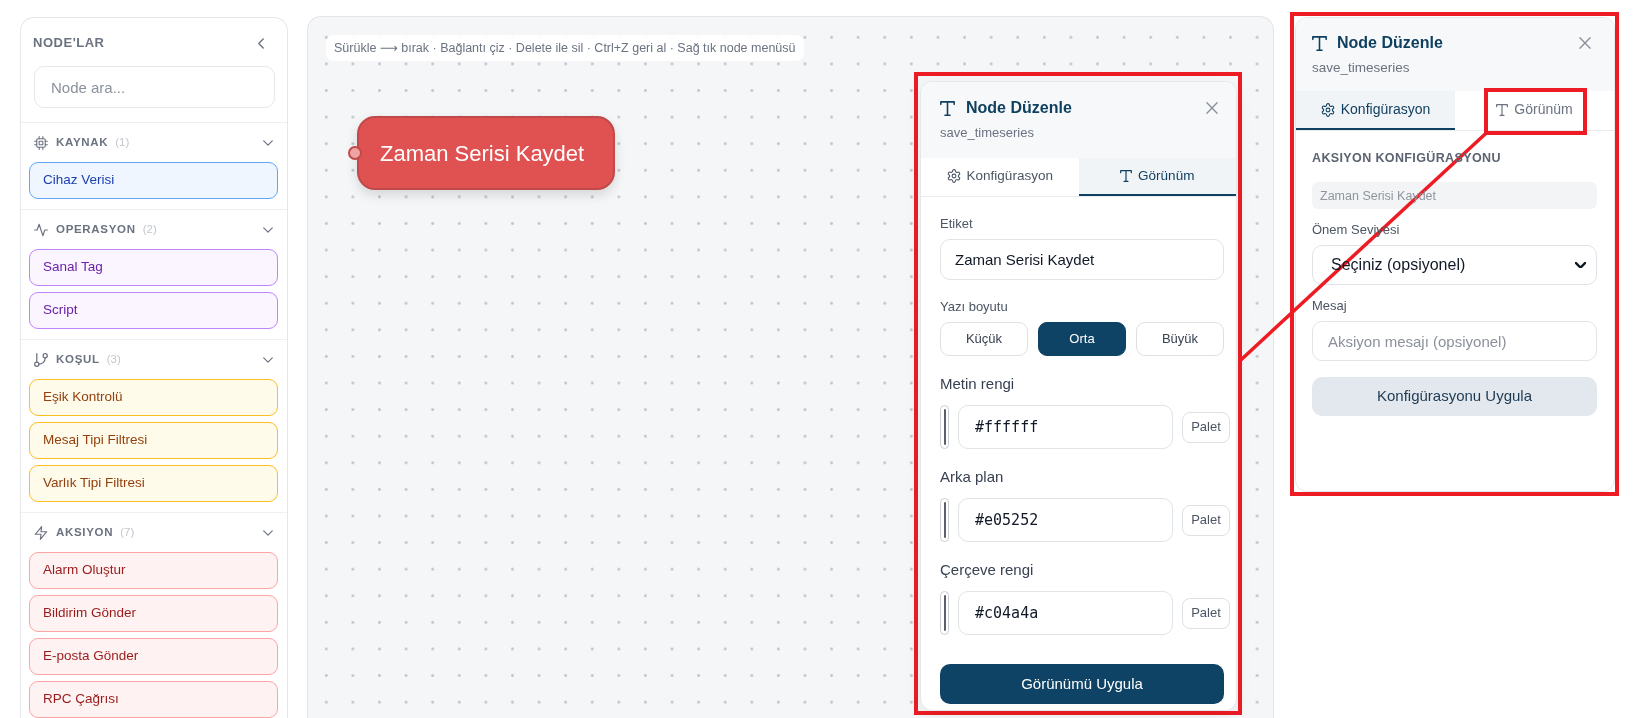 Image resolution: width=1633 pixels, height=718 pixels. I want to click on group-title: OPERASYON, so click(96, 229).